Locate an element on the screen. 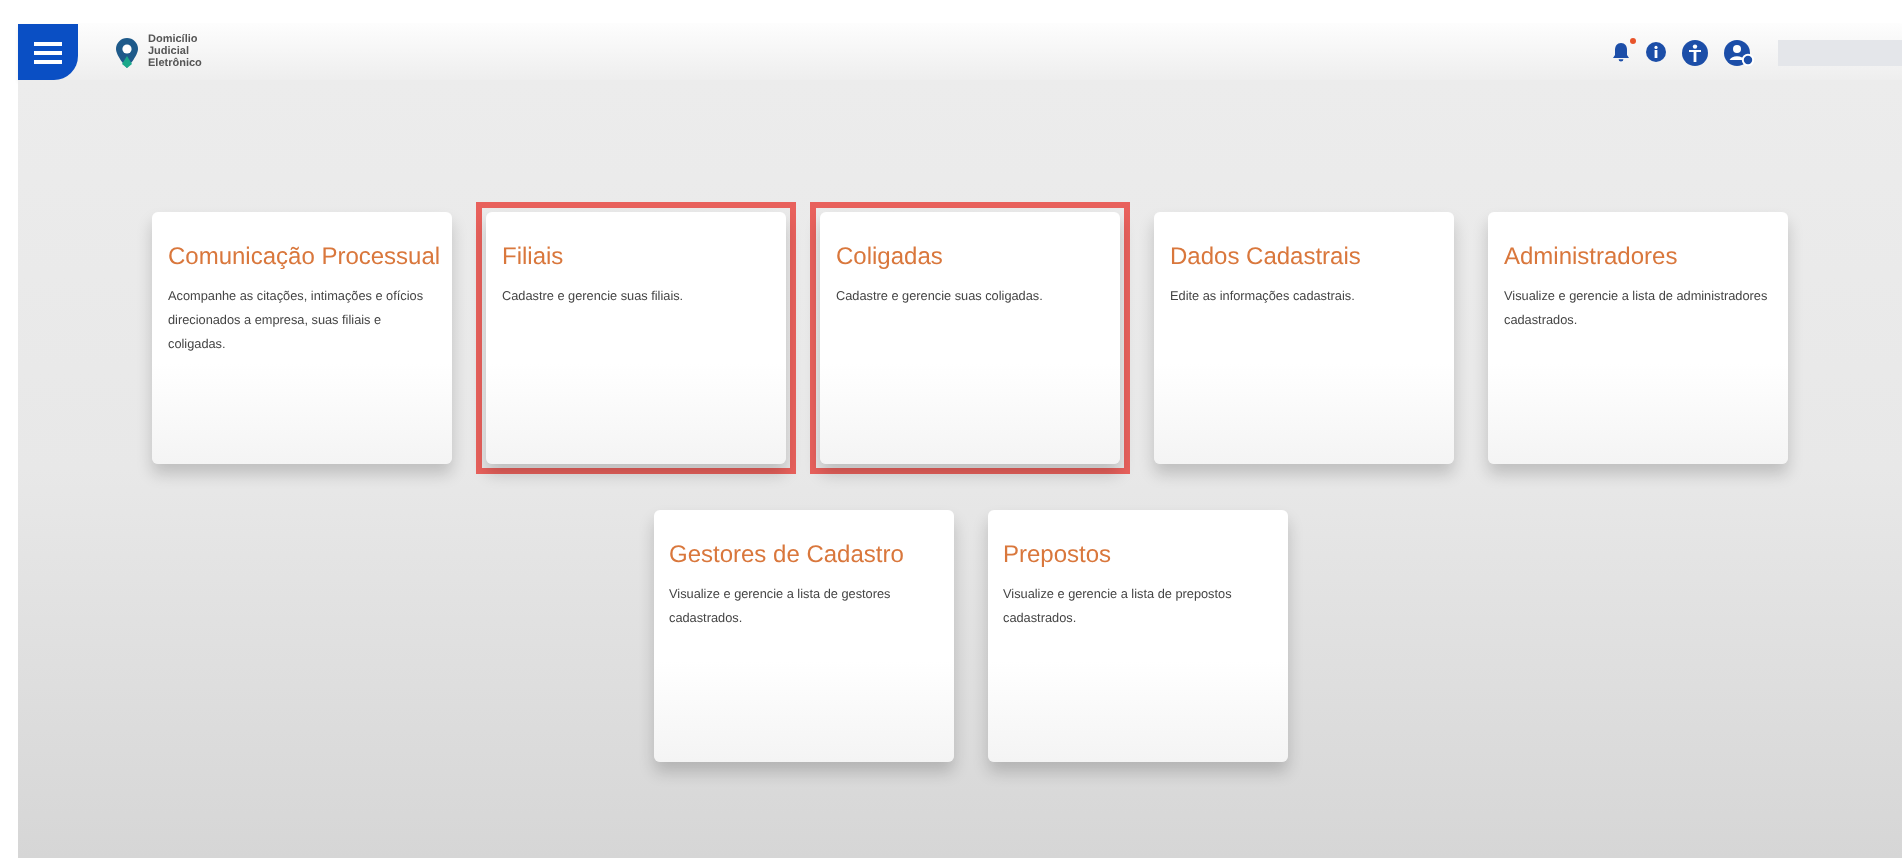 The width and height of the screenshot is (1902, 858). menu-button is located at coordinates (48, 52).